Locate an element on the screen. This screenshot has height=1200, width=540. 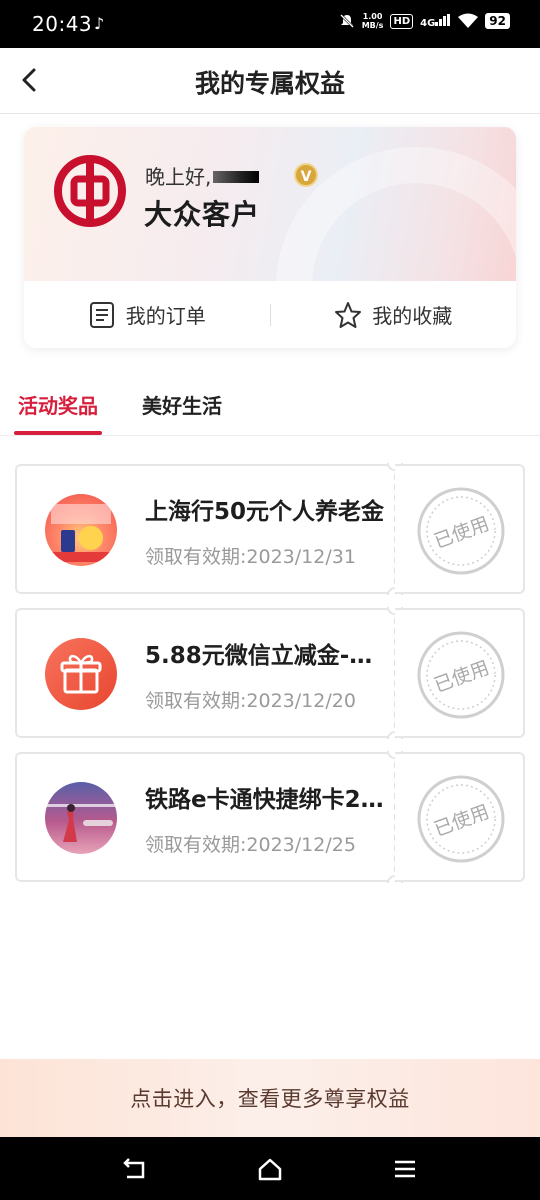
coupon-item: 5.88元微信立减金-新客 领取有效期:2023/12/20 已使用 is located at coordinates (270, 673).